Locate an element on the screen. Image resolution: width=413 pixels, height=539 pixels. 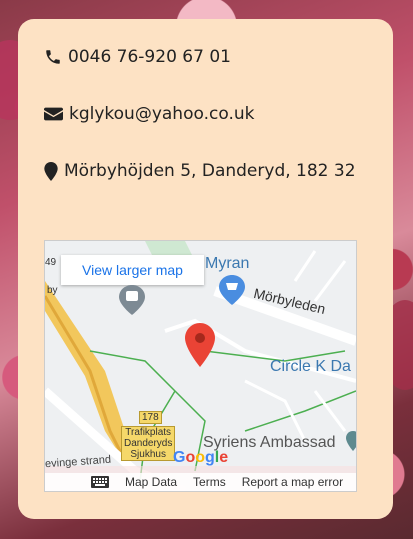
email-address: kglykou@yahoo.co.uk is located at coordinates (161, 114).